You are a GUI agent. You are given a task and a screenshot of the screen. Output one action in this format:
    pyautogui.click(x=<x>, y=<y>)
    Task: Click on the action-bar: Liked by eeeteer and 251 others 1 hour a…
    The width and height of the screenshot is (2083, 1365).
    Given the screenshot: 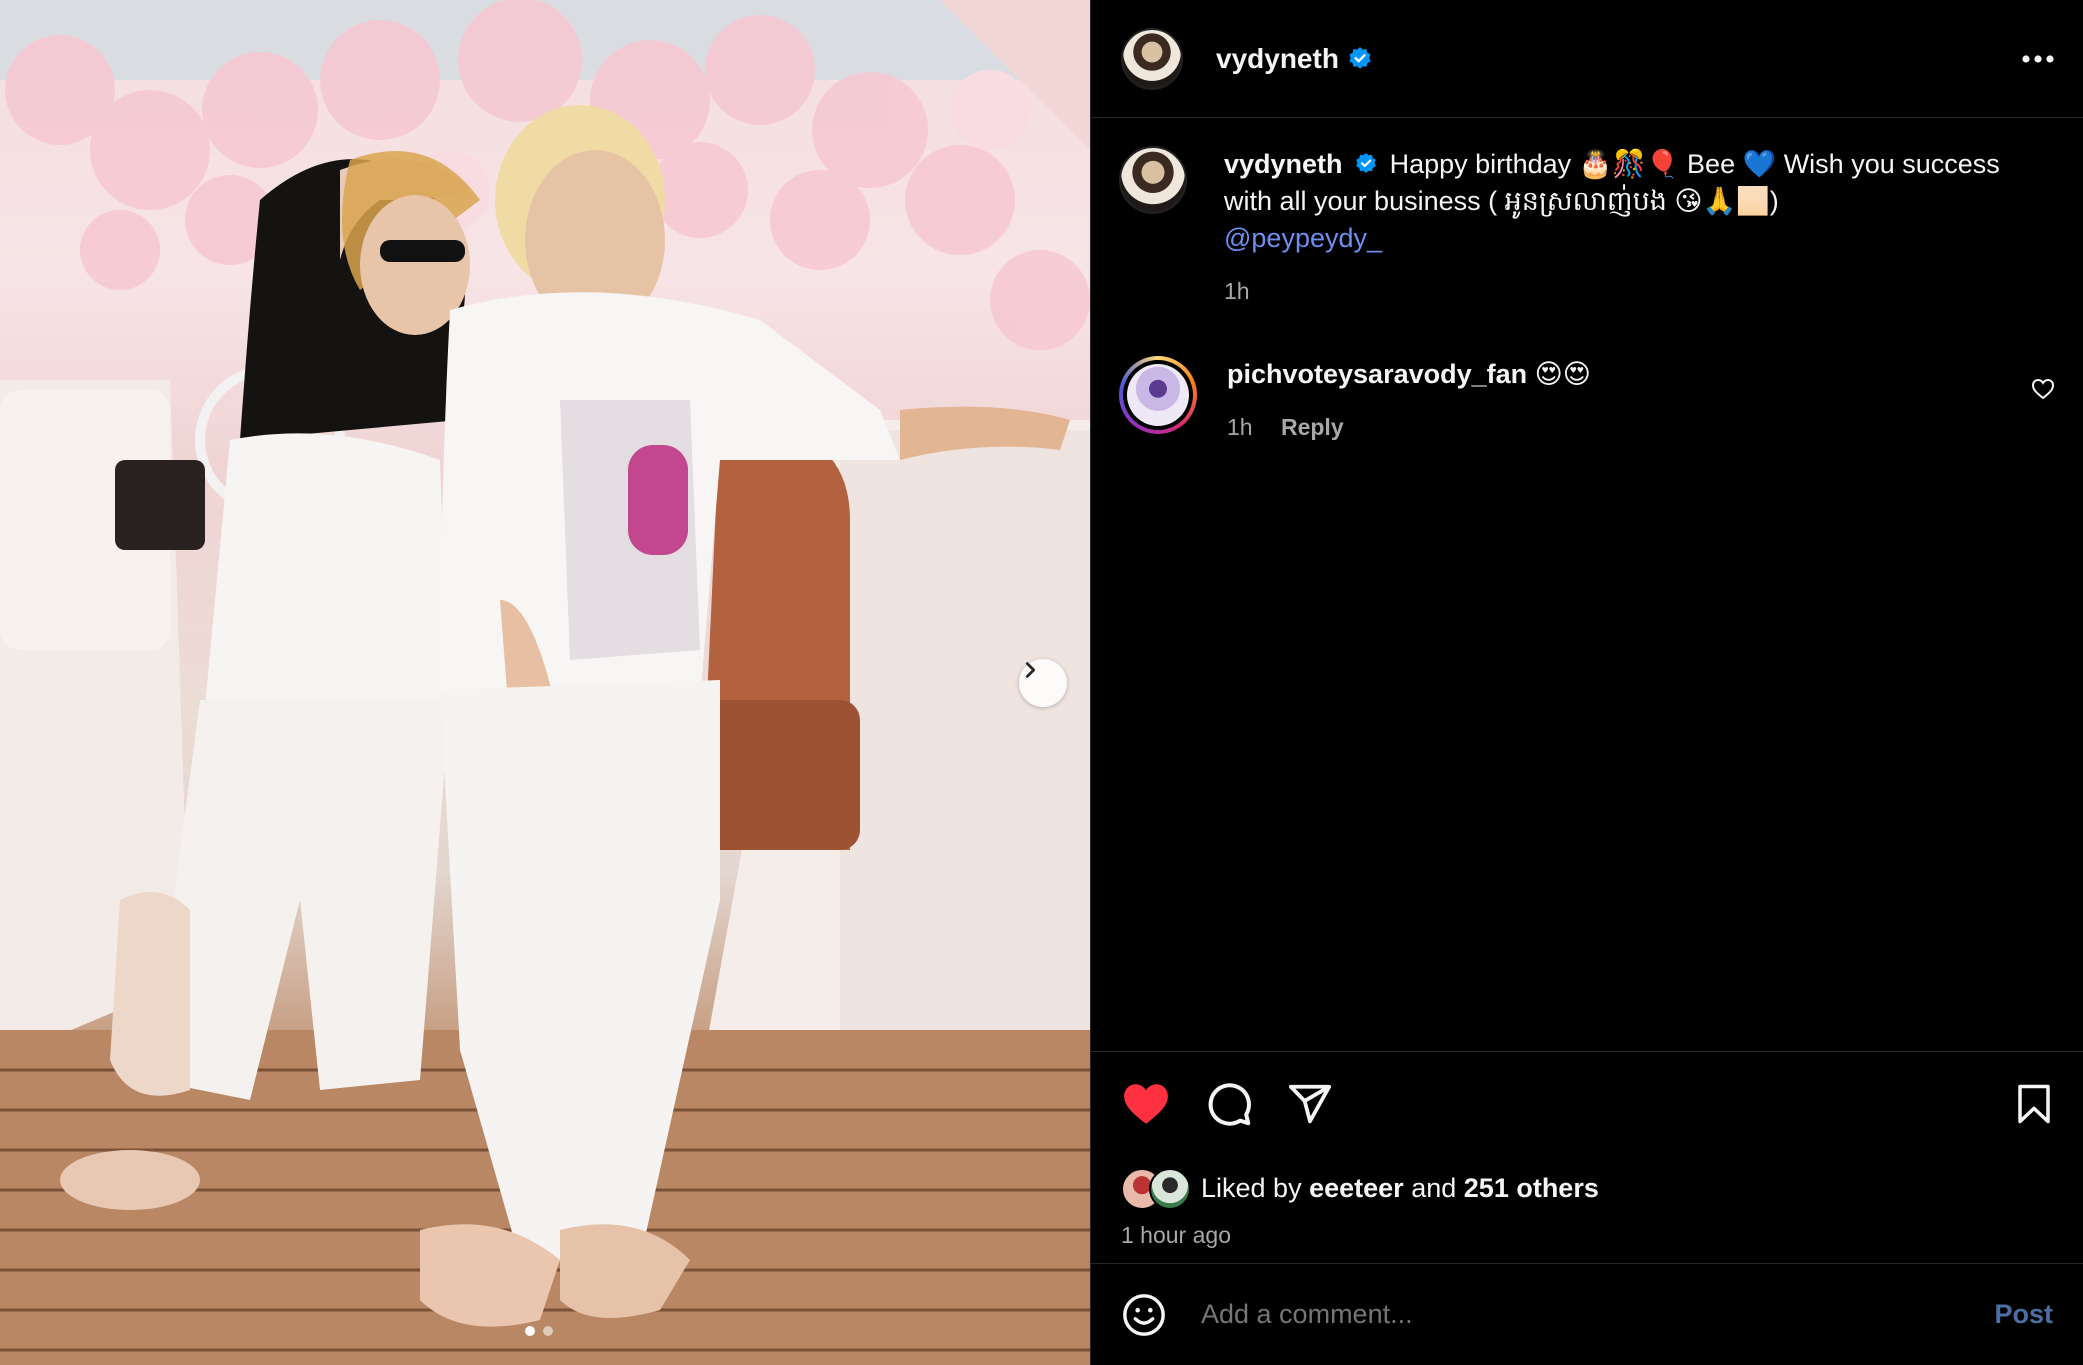 What is the action you would take?
    pyautogui.click(x=1587, y=1157)
    